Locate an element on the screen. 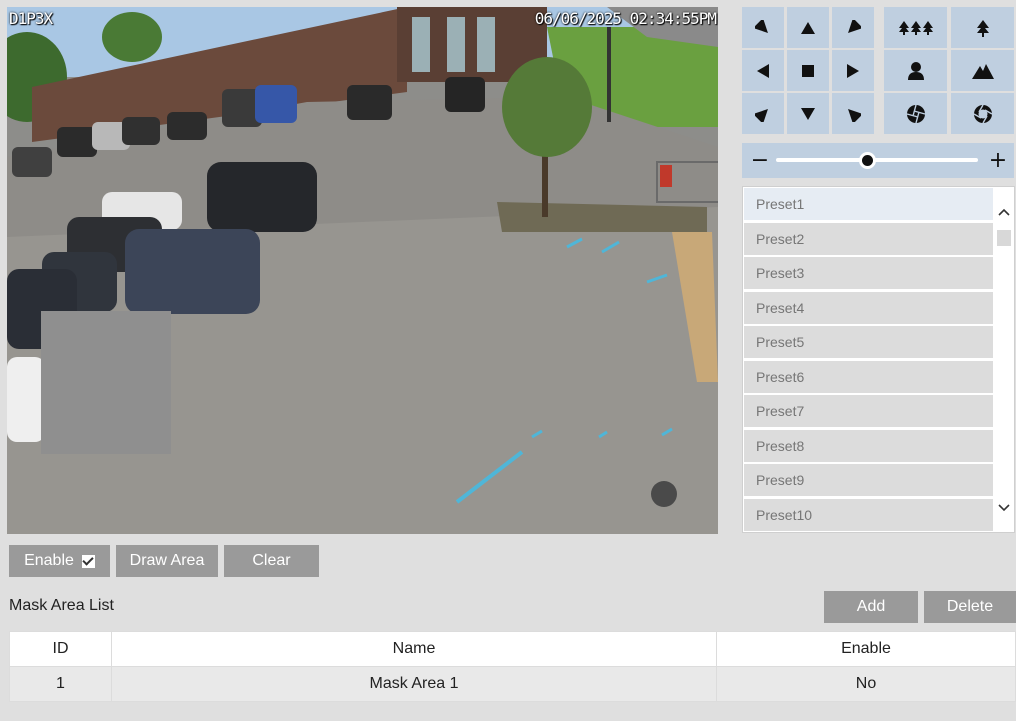  zoom-plus-button: + is located at coordinates (998, 160).